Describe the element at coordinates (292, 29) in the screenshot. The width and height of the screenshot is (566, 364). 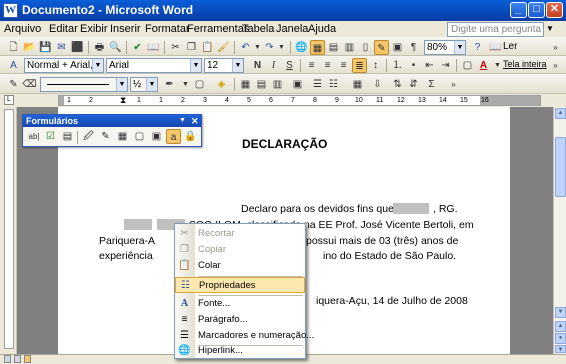
I see `menu-janela: Janela` at that location.